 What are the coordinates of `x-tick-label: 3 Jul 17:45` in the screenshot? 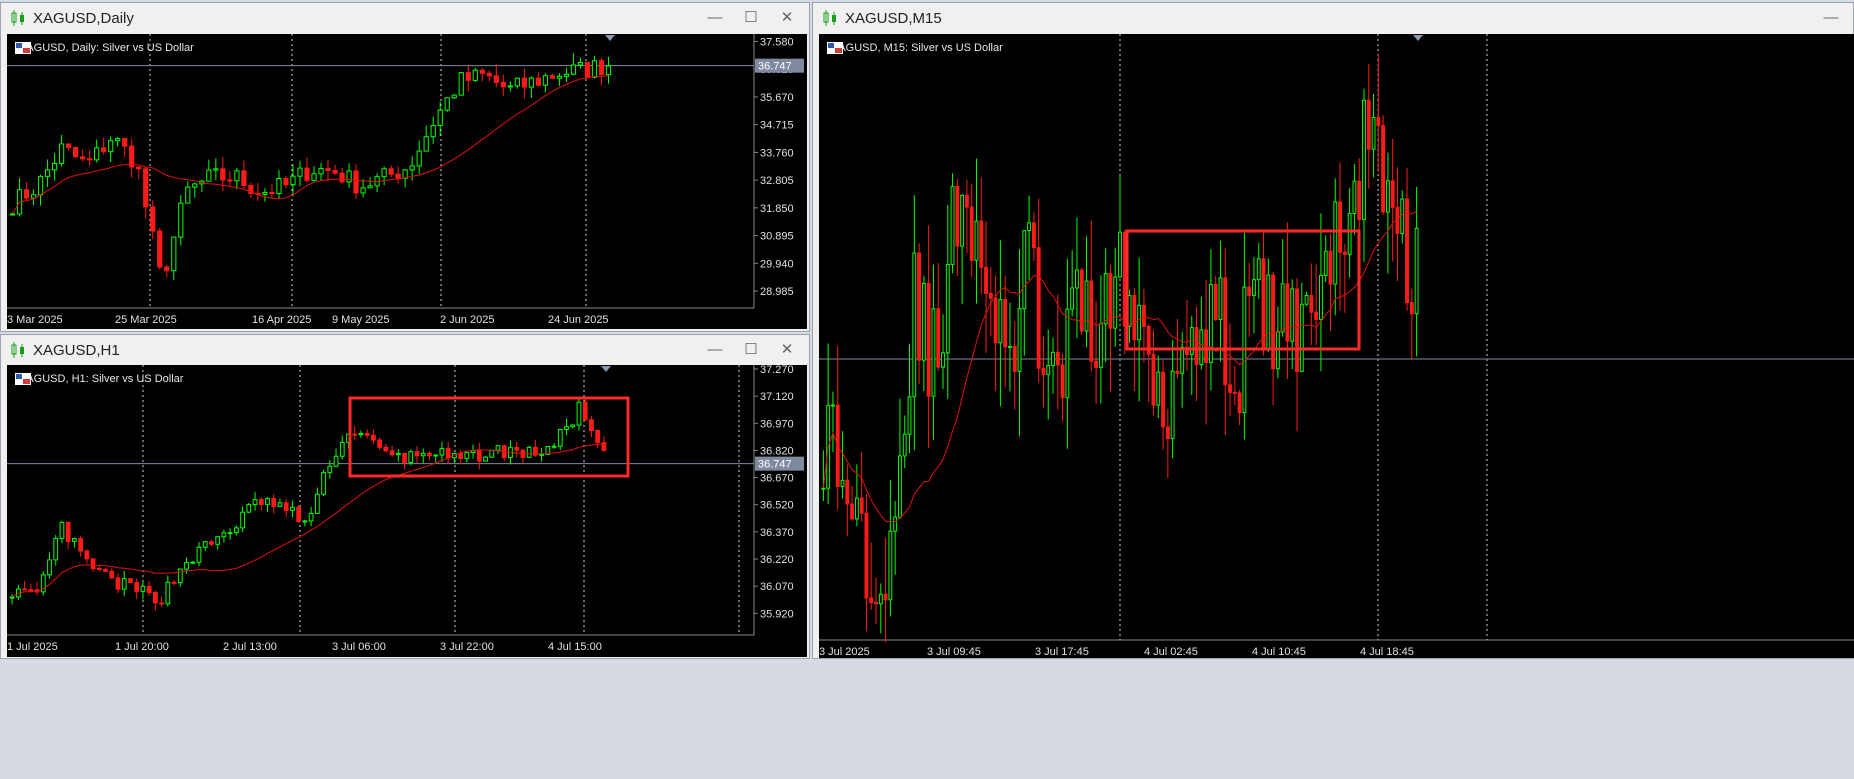 It's located at (1062, 652).